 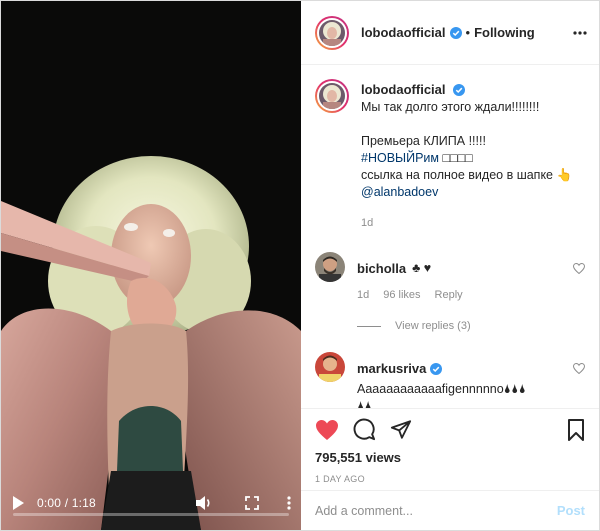 I want to click on caption-avatar-image, so click(x=332, y=96).